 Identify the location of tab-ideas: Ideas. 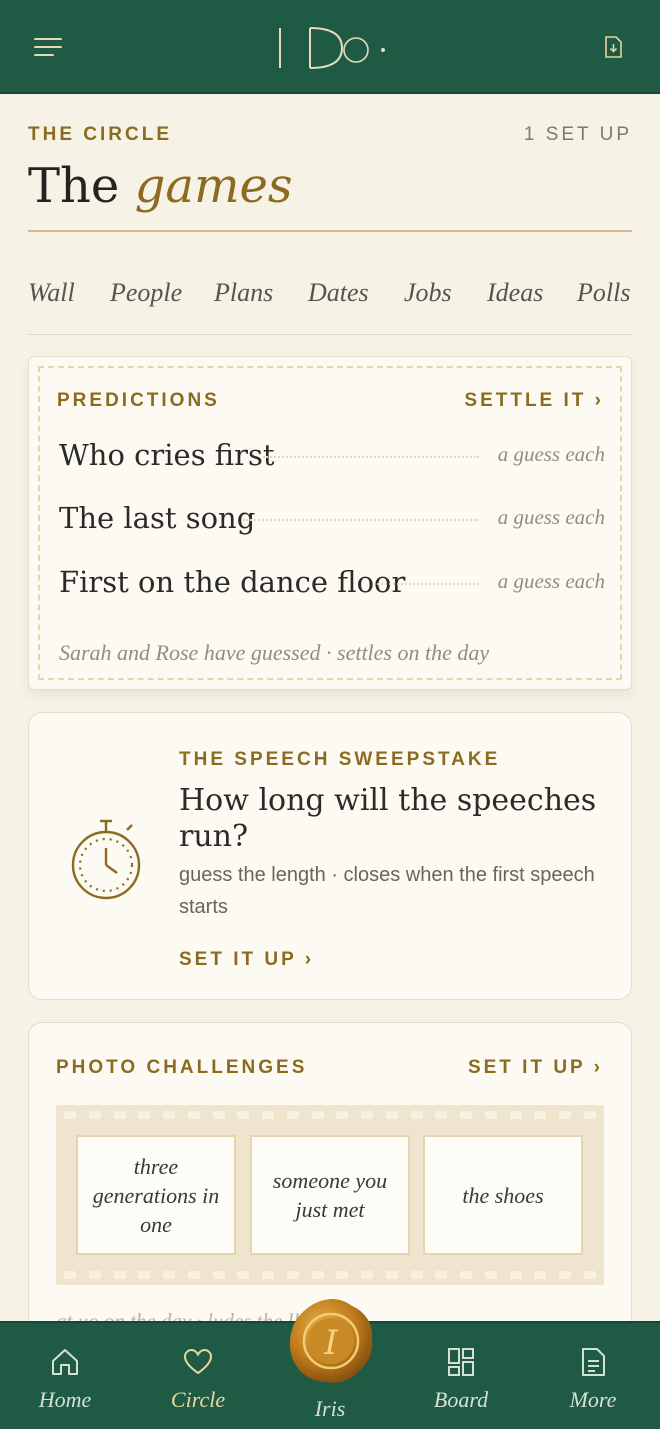
(515, 293).